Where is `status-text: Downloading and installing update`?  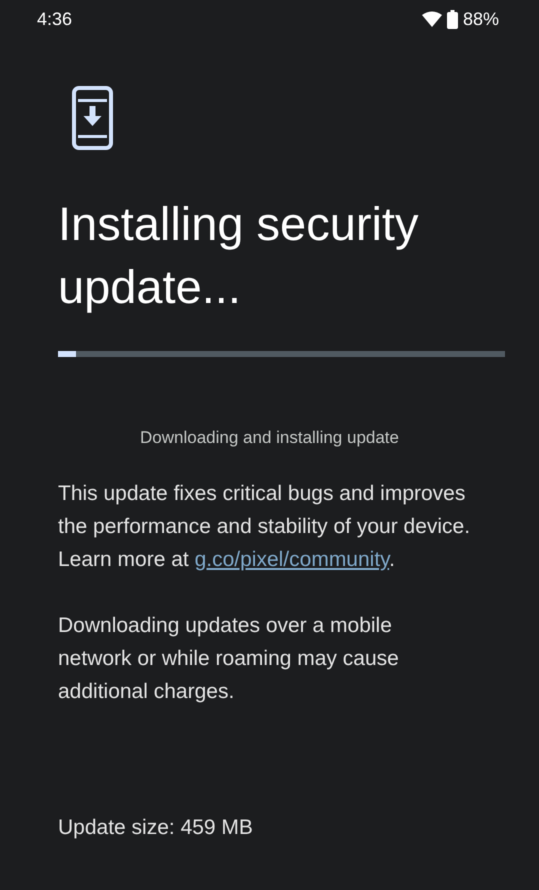
status-text: Downloading and installing update is located at coordinates (269, 438).